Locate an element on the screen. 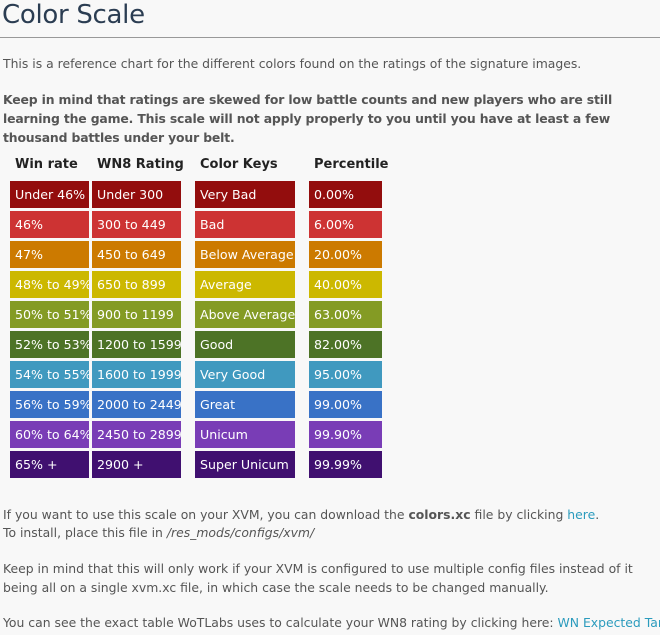 The height and width of the screenshot is (635, 660). win-rate-cell: 65% + is located at coordinates (49, 464).